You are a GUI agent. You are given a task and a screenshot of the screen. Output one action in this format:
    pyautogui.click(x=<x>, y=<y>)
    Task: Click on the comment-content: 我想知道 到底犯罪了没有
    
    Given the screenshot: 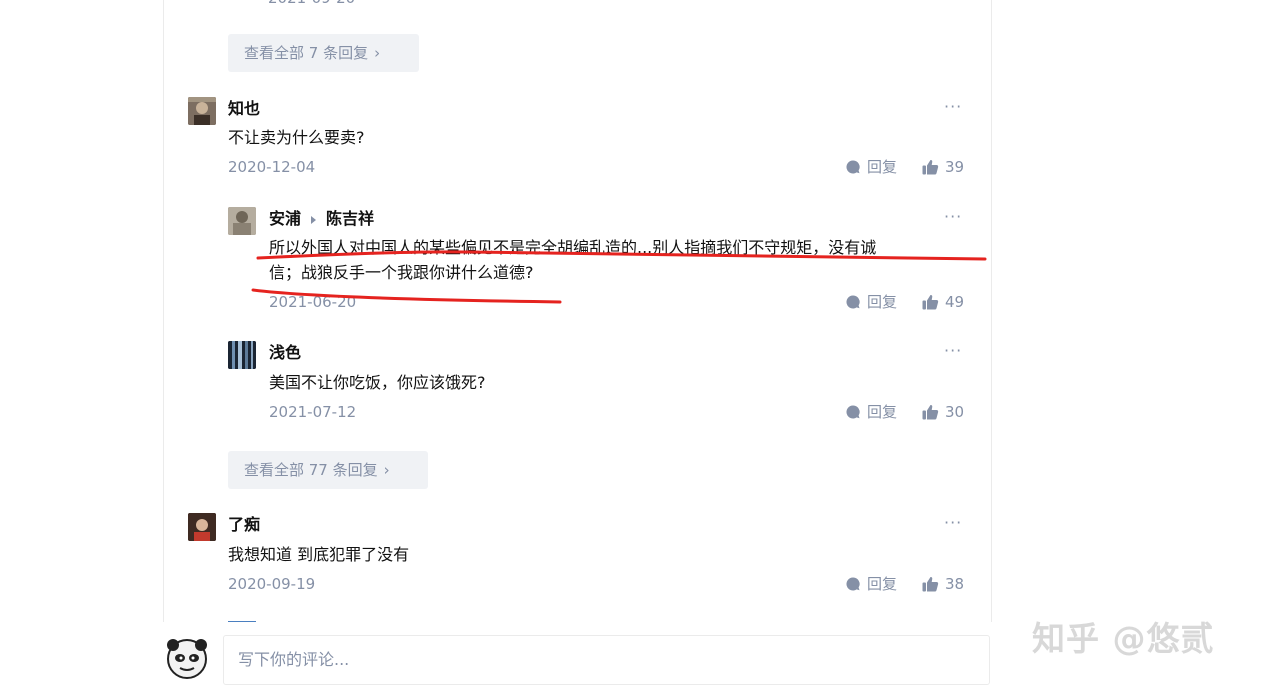 What is the action you would take?
    pyautogui.click(x=319, y=554)
    